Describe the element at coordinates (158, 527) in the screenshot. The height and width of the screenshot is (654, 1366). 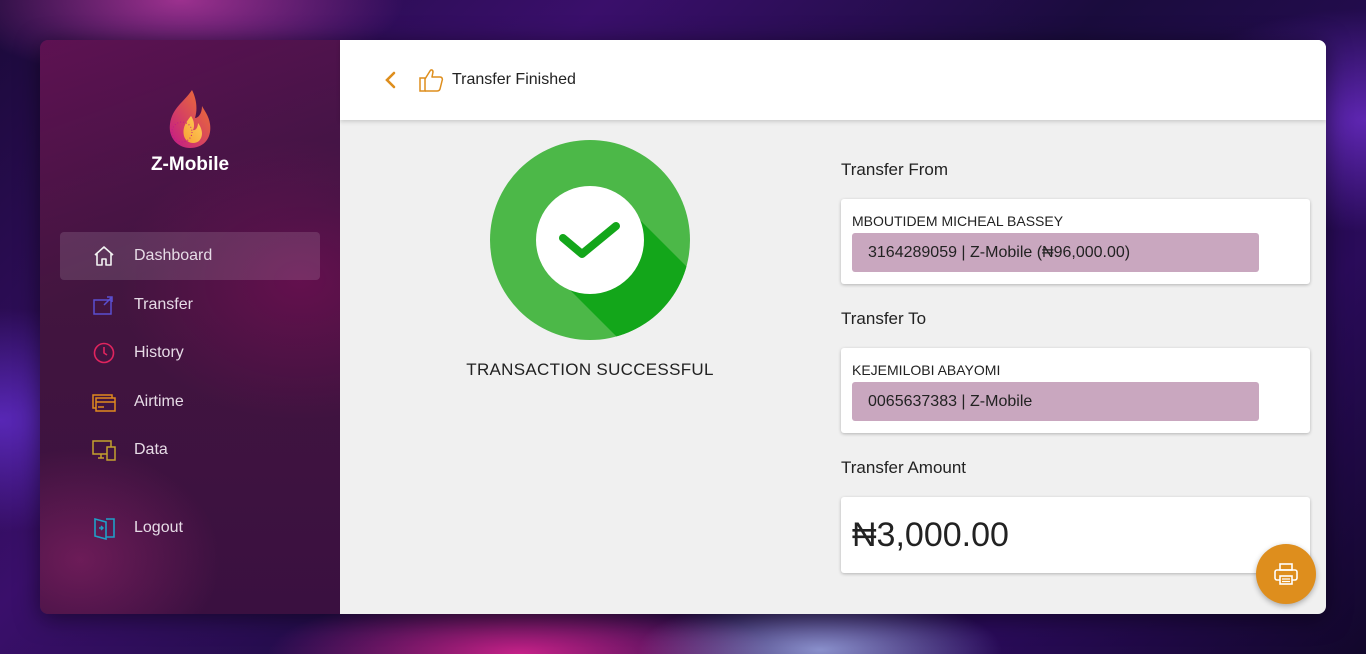
I see `sidebar-item-label: Logout` at that location.